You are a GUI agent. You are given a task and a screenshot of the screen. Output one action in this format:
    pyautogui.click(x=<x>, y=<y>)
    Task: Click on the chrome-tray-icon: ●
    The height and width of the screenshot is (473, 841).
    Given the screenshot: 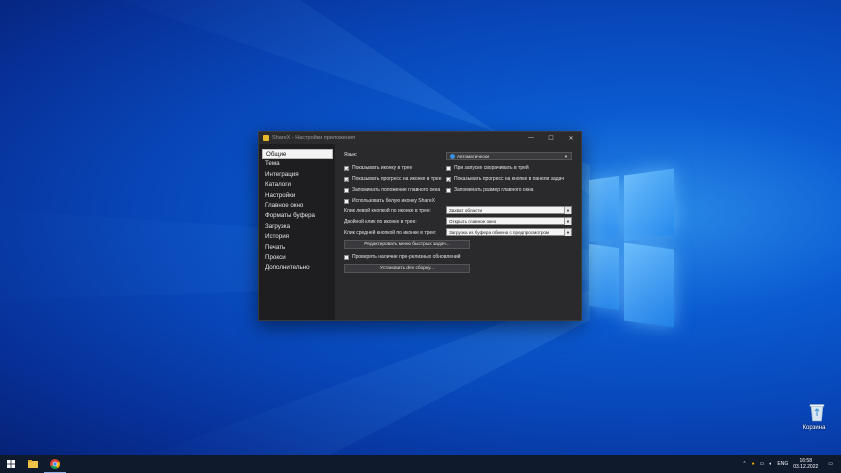 What is the action you would take?
    pyautogui.click(x=753, y=464)
    